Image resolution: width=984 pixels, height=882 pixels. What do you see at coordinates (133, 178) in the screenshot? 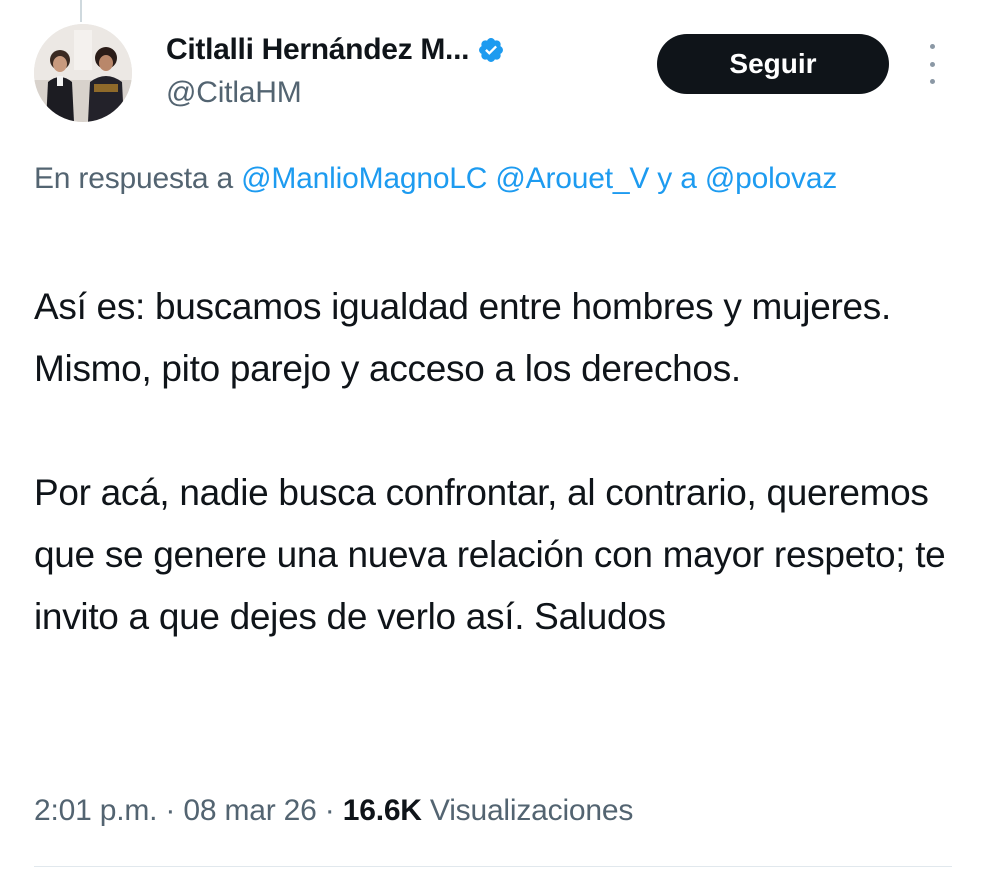
I see `reply-prefix: En respuesta a` at bounding box center [133, 178].